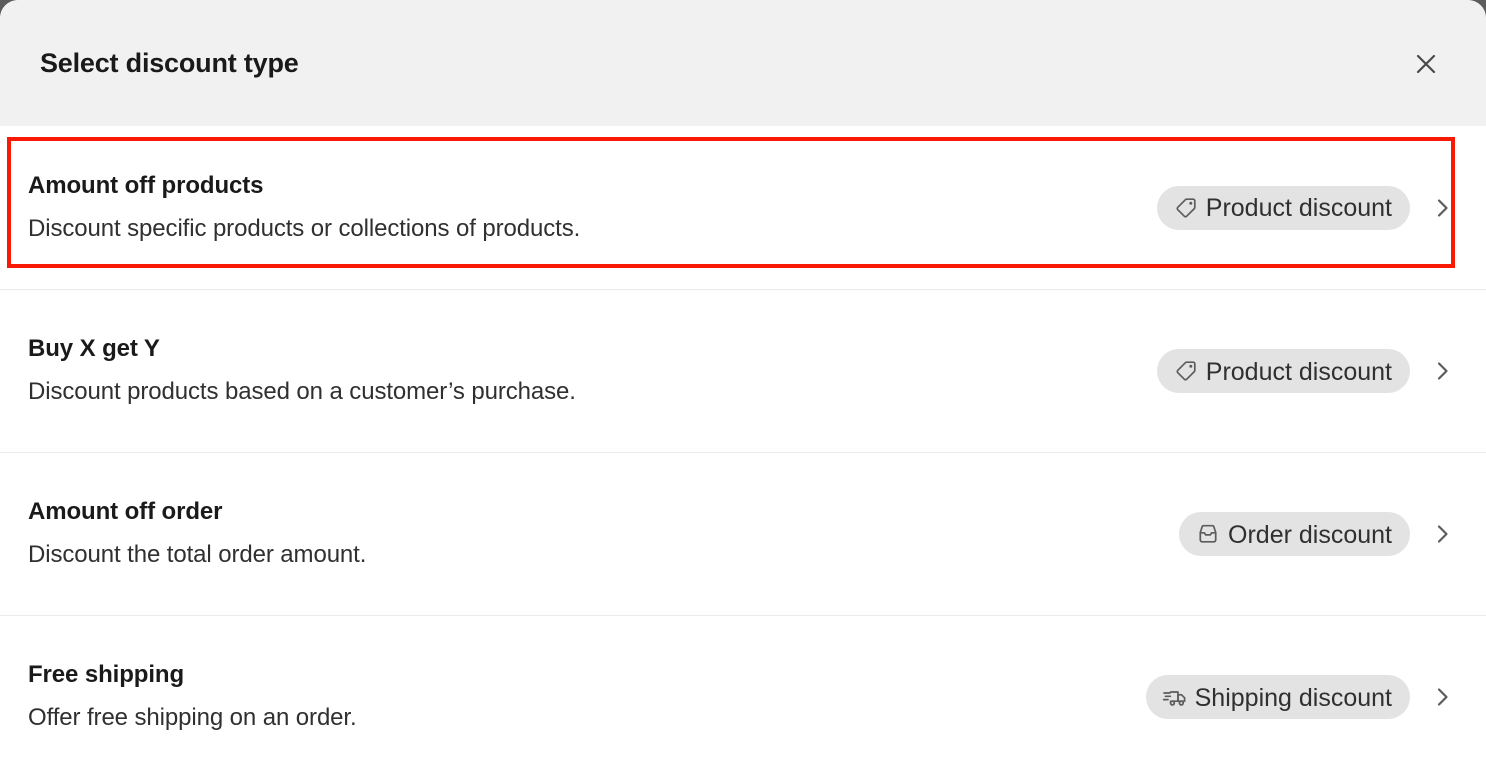 Image resolution: width=1486 pixels, height=768 pixels. What do you see at coordinates (197, 554) in the screenshot?
I see `list-item-description: Discount the total order amount.` at bounding box center [197, 554].